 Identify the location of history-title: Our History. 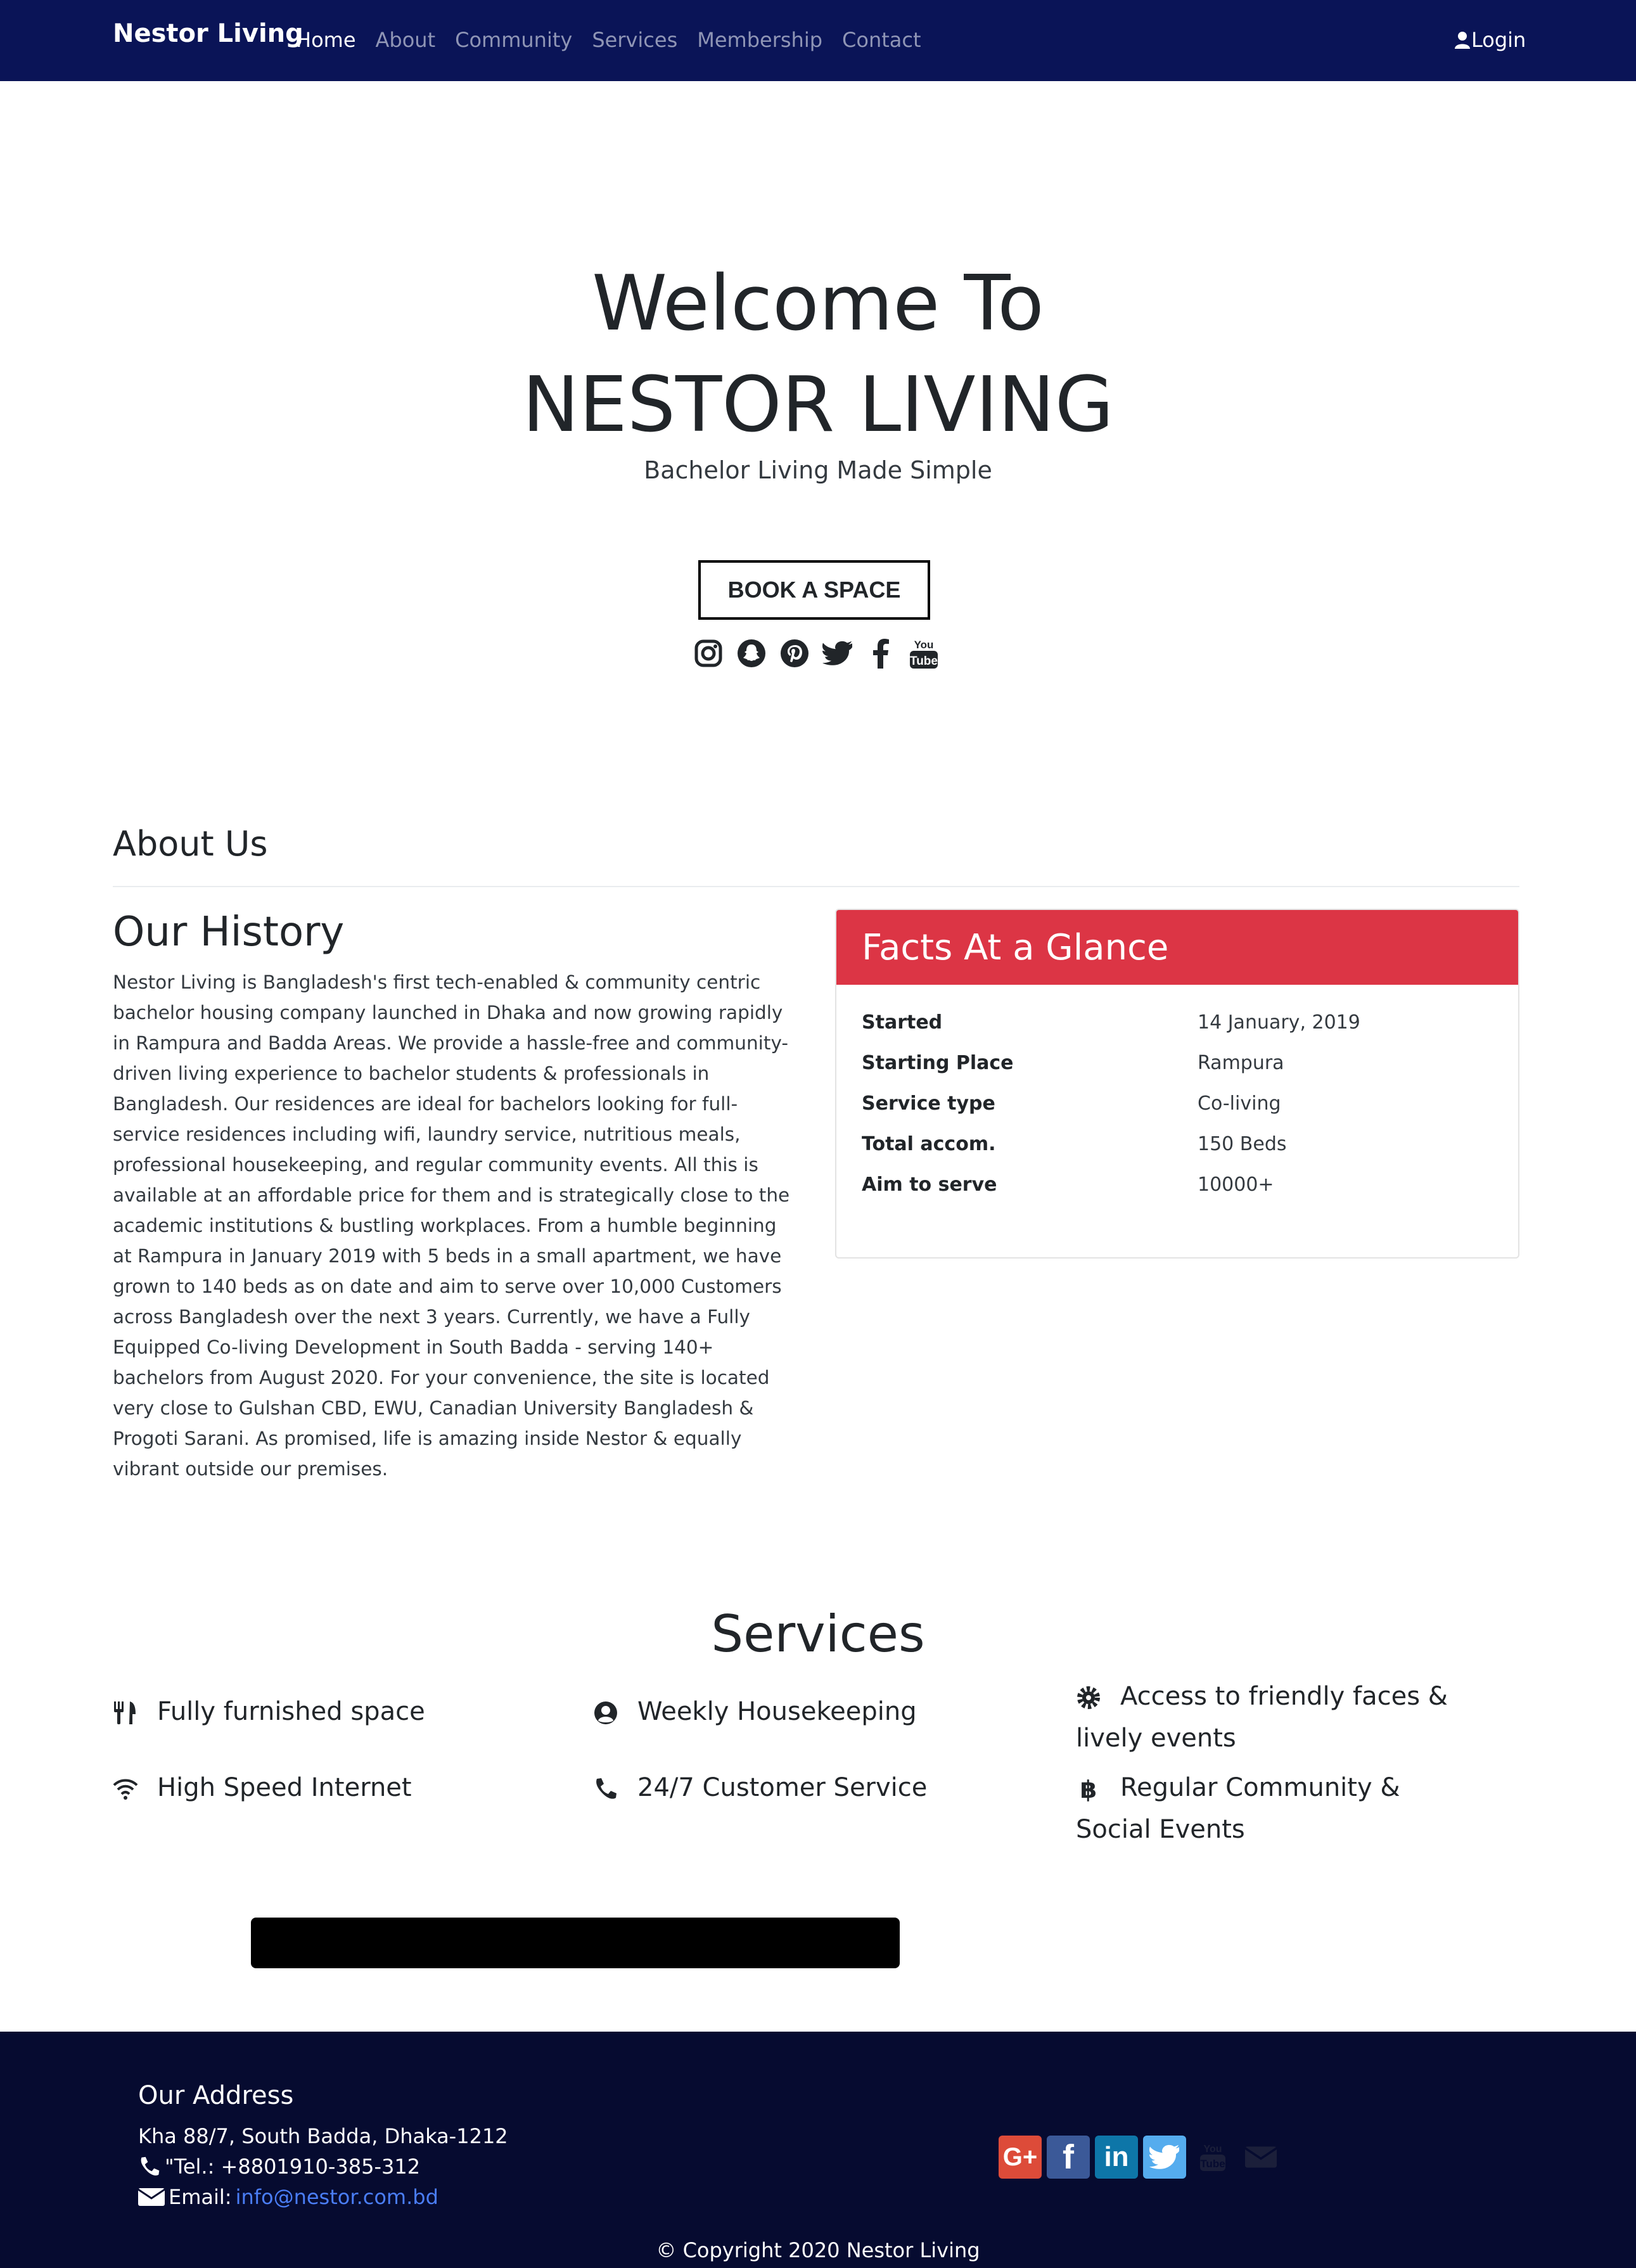
(229, 932).